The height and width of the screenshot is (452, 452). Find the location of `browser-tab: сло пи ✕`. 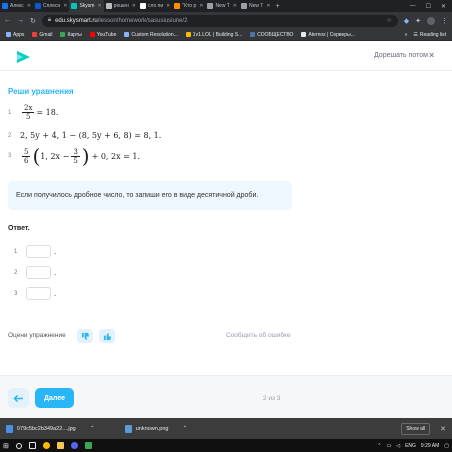

browser-tab: сло пи ✕ is located at coordinates (155, 6).